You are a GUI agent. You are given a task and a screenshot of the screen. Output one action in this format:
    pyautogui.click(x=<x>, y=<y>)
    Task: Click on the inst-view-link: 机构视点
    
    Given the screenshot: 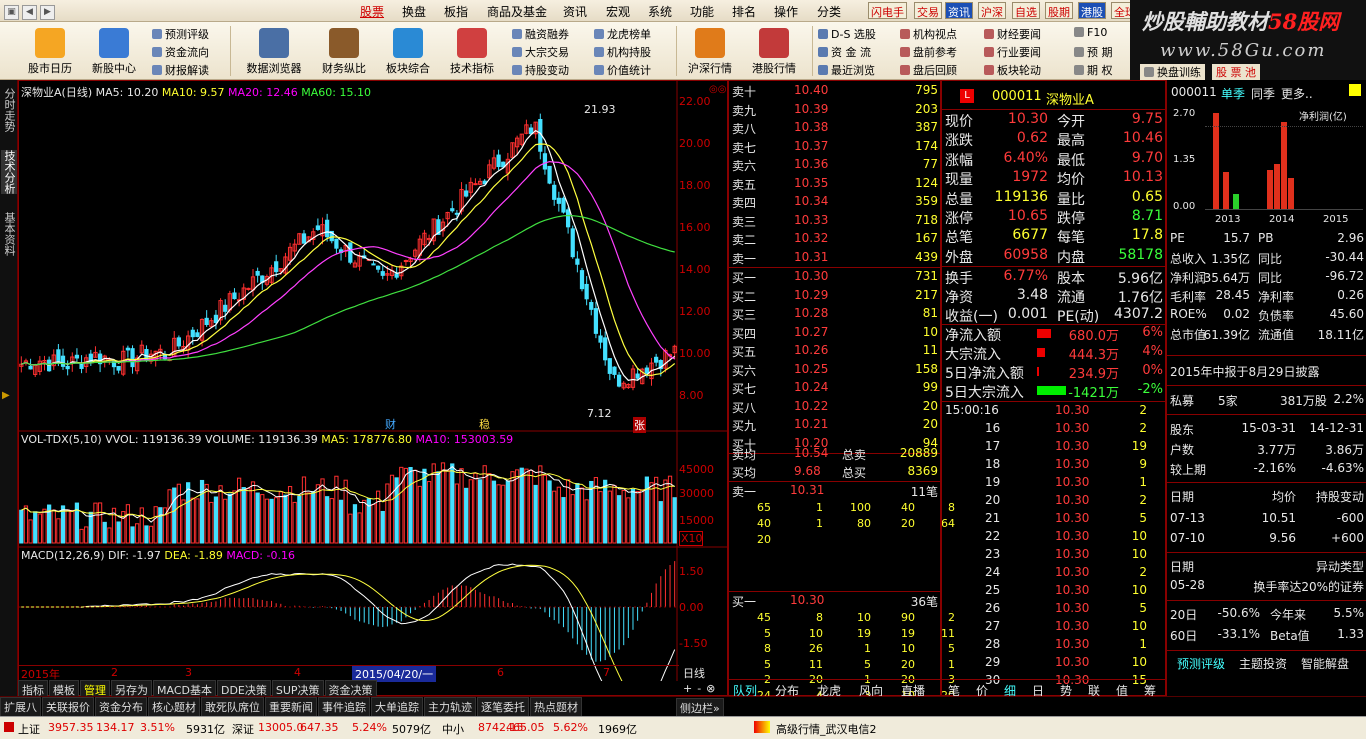 What is the action you would take?
    pyautogui.click(x=928, y=34)
    